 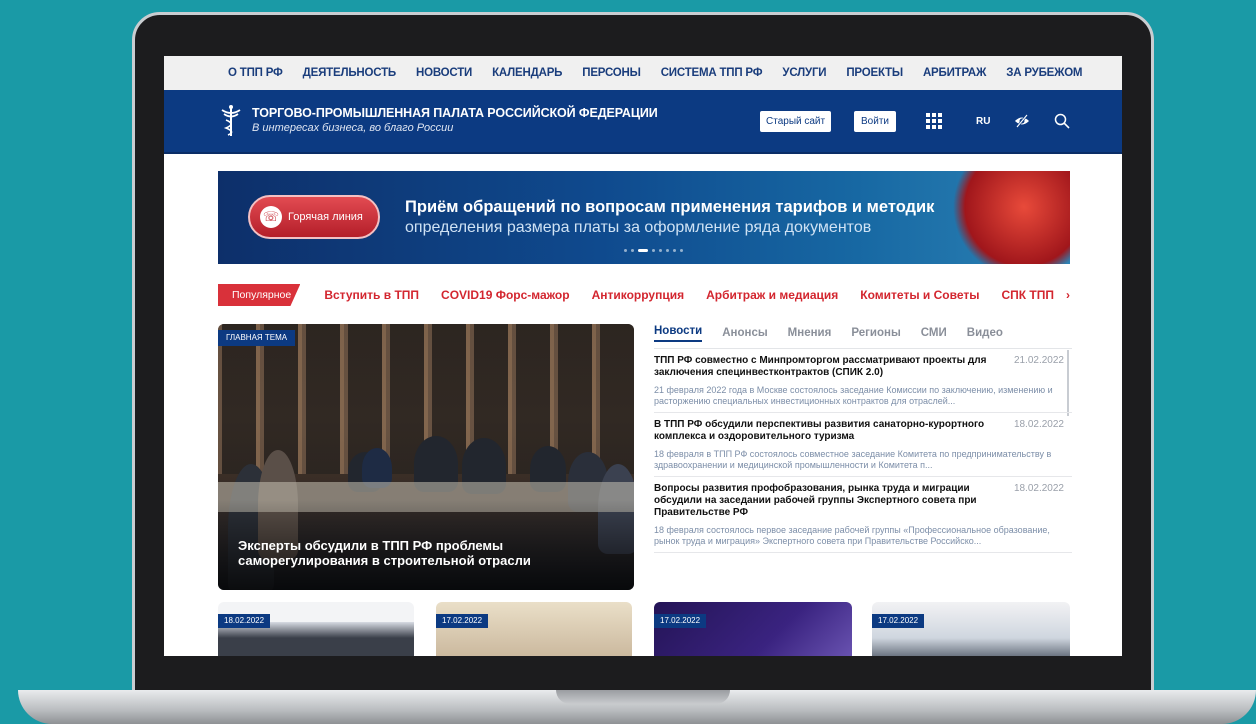 I want to click on tab-regions: Регионы, so click(x=875, y=333).